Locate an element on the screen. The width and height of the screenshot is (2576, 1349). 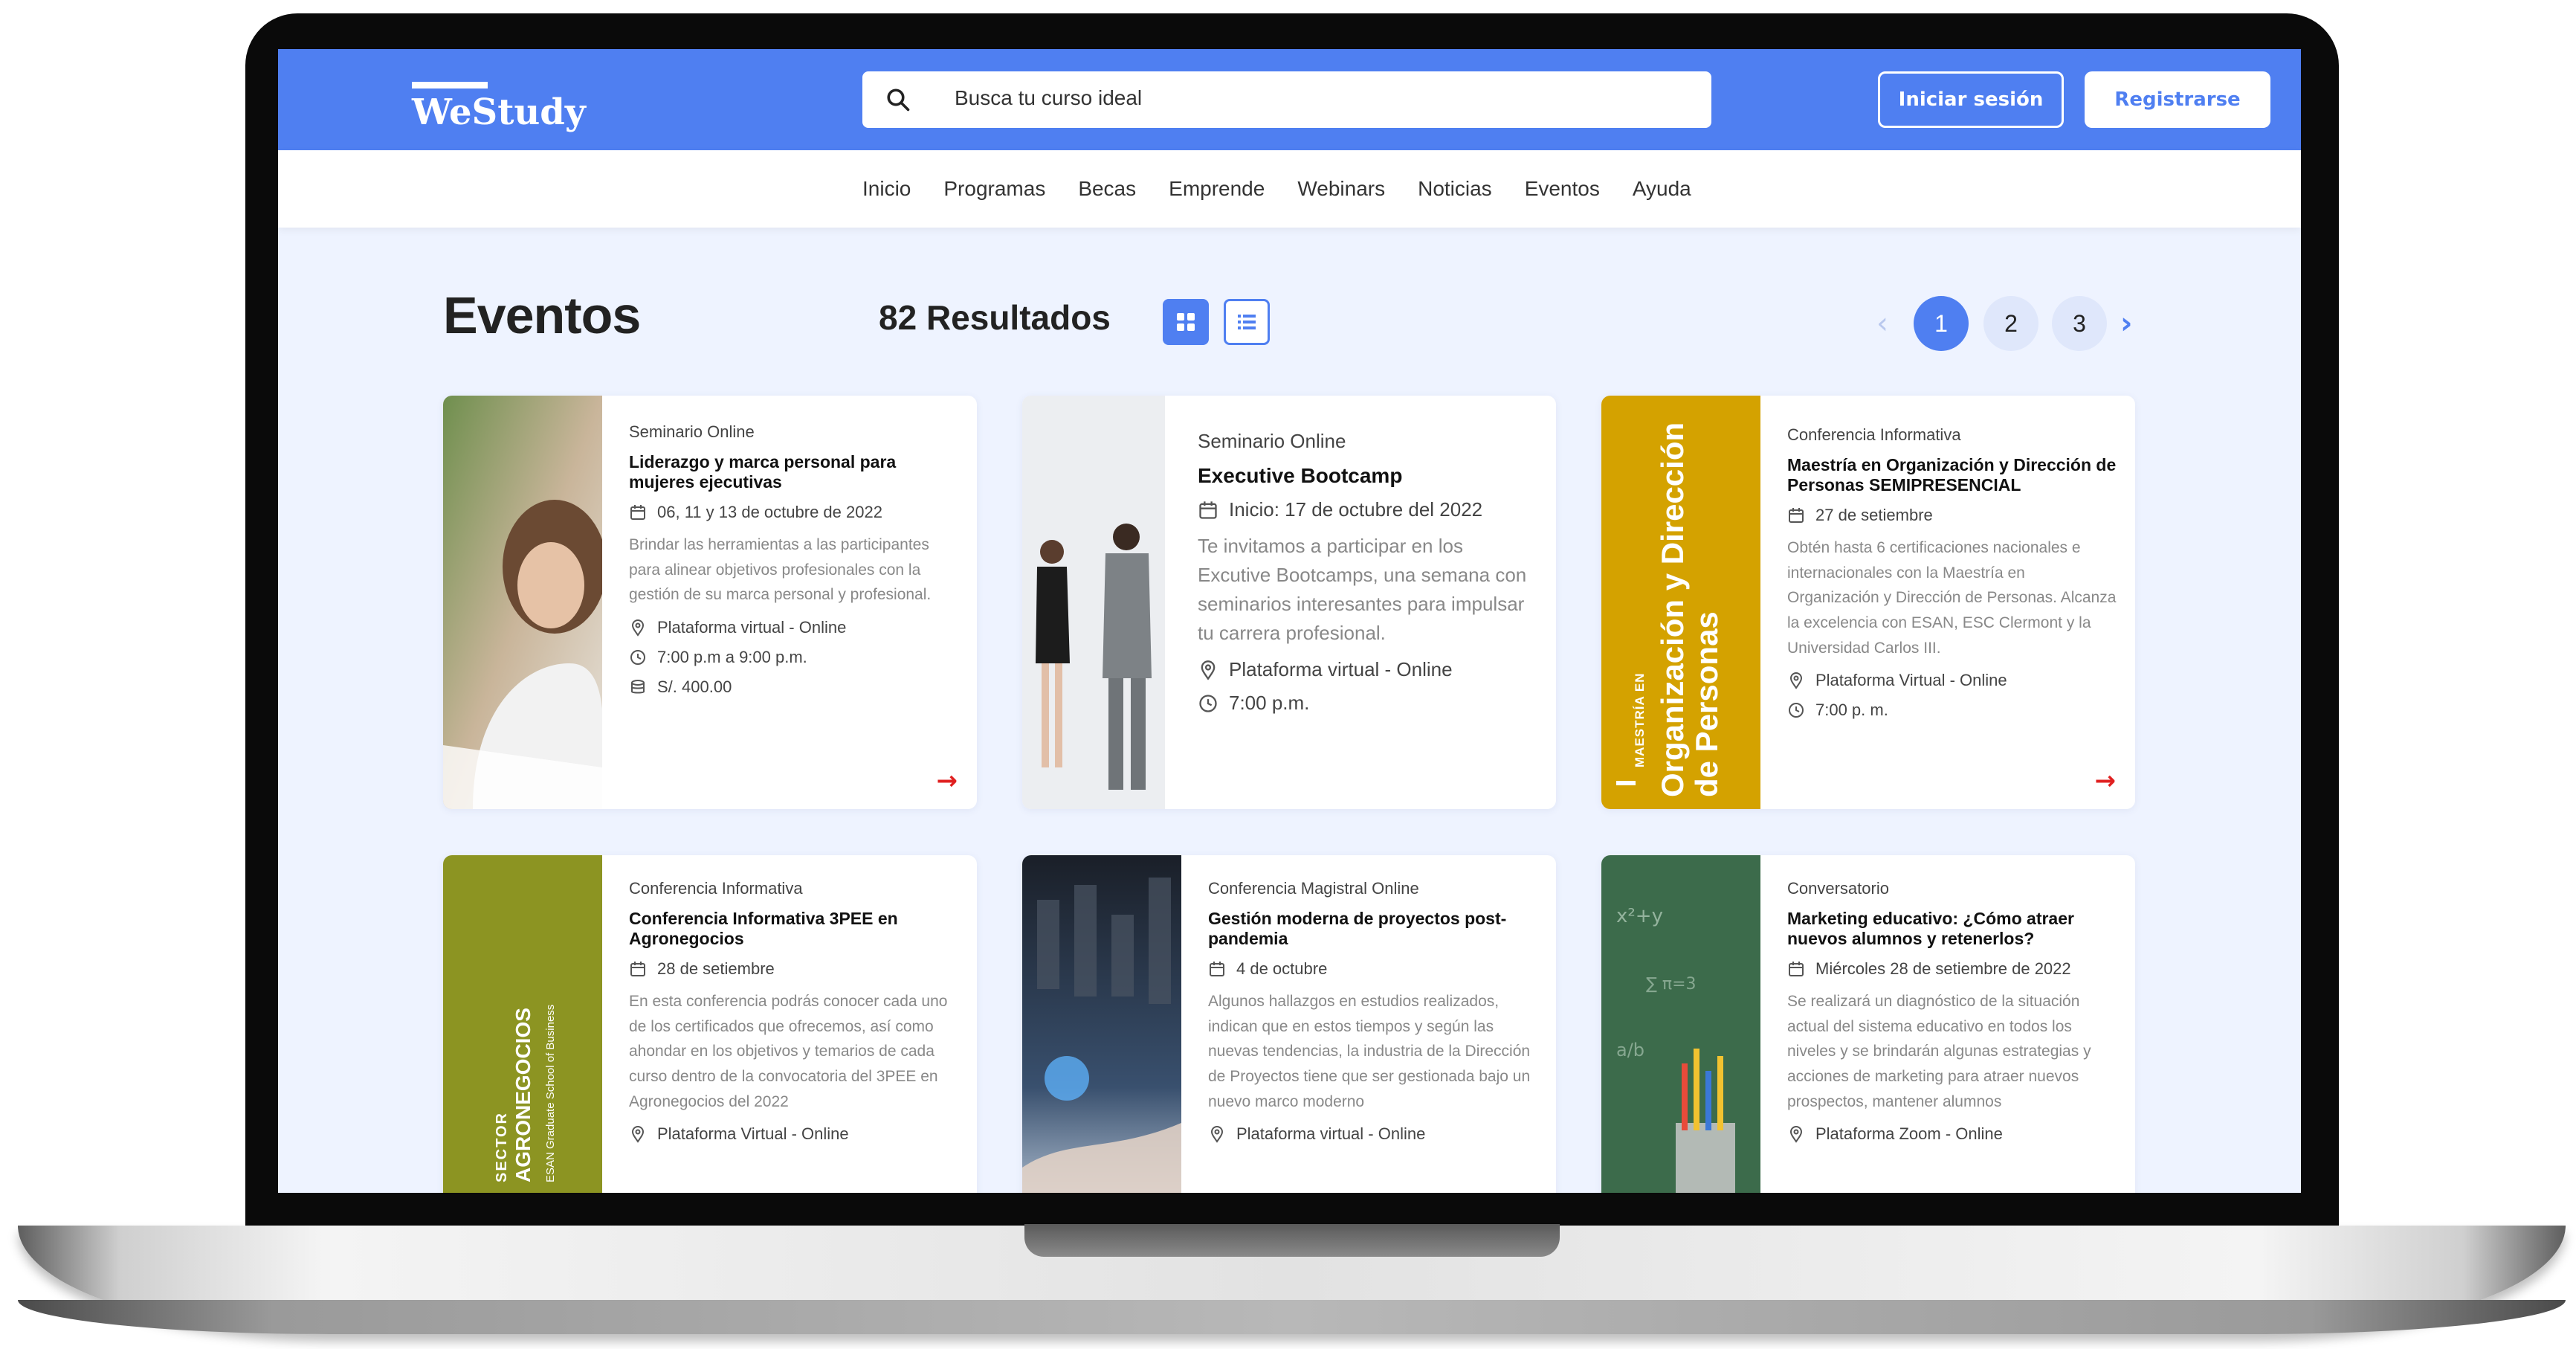
event-place-row: Plataforma Virtual - Online is located at coordinates (795, 1134).